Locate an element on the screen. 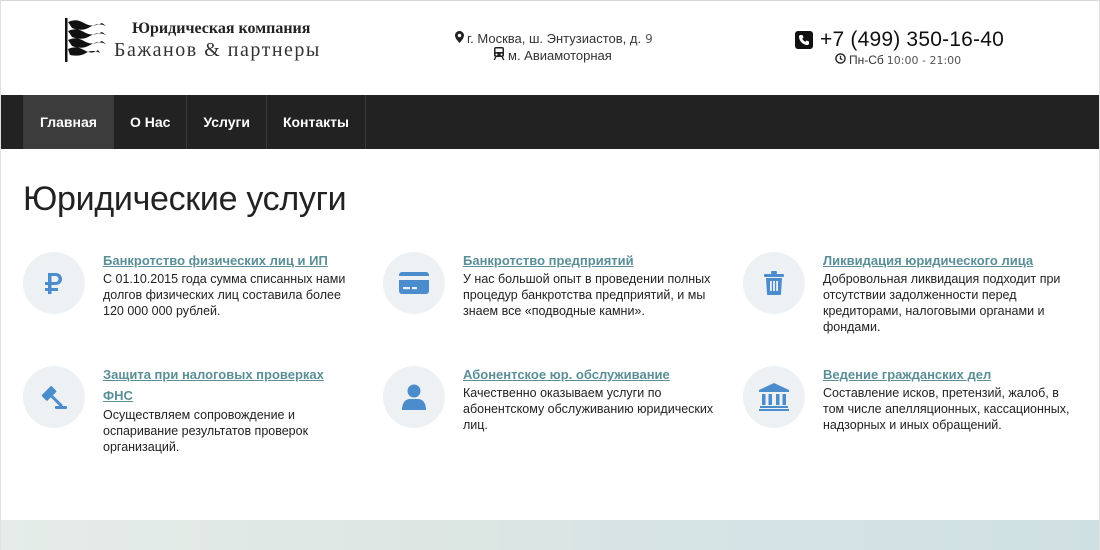  contact-block: +7 (499) 350-16-40 Пн-Сб 10:00 - 21:00 is located at coordinates (899, 47).